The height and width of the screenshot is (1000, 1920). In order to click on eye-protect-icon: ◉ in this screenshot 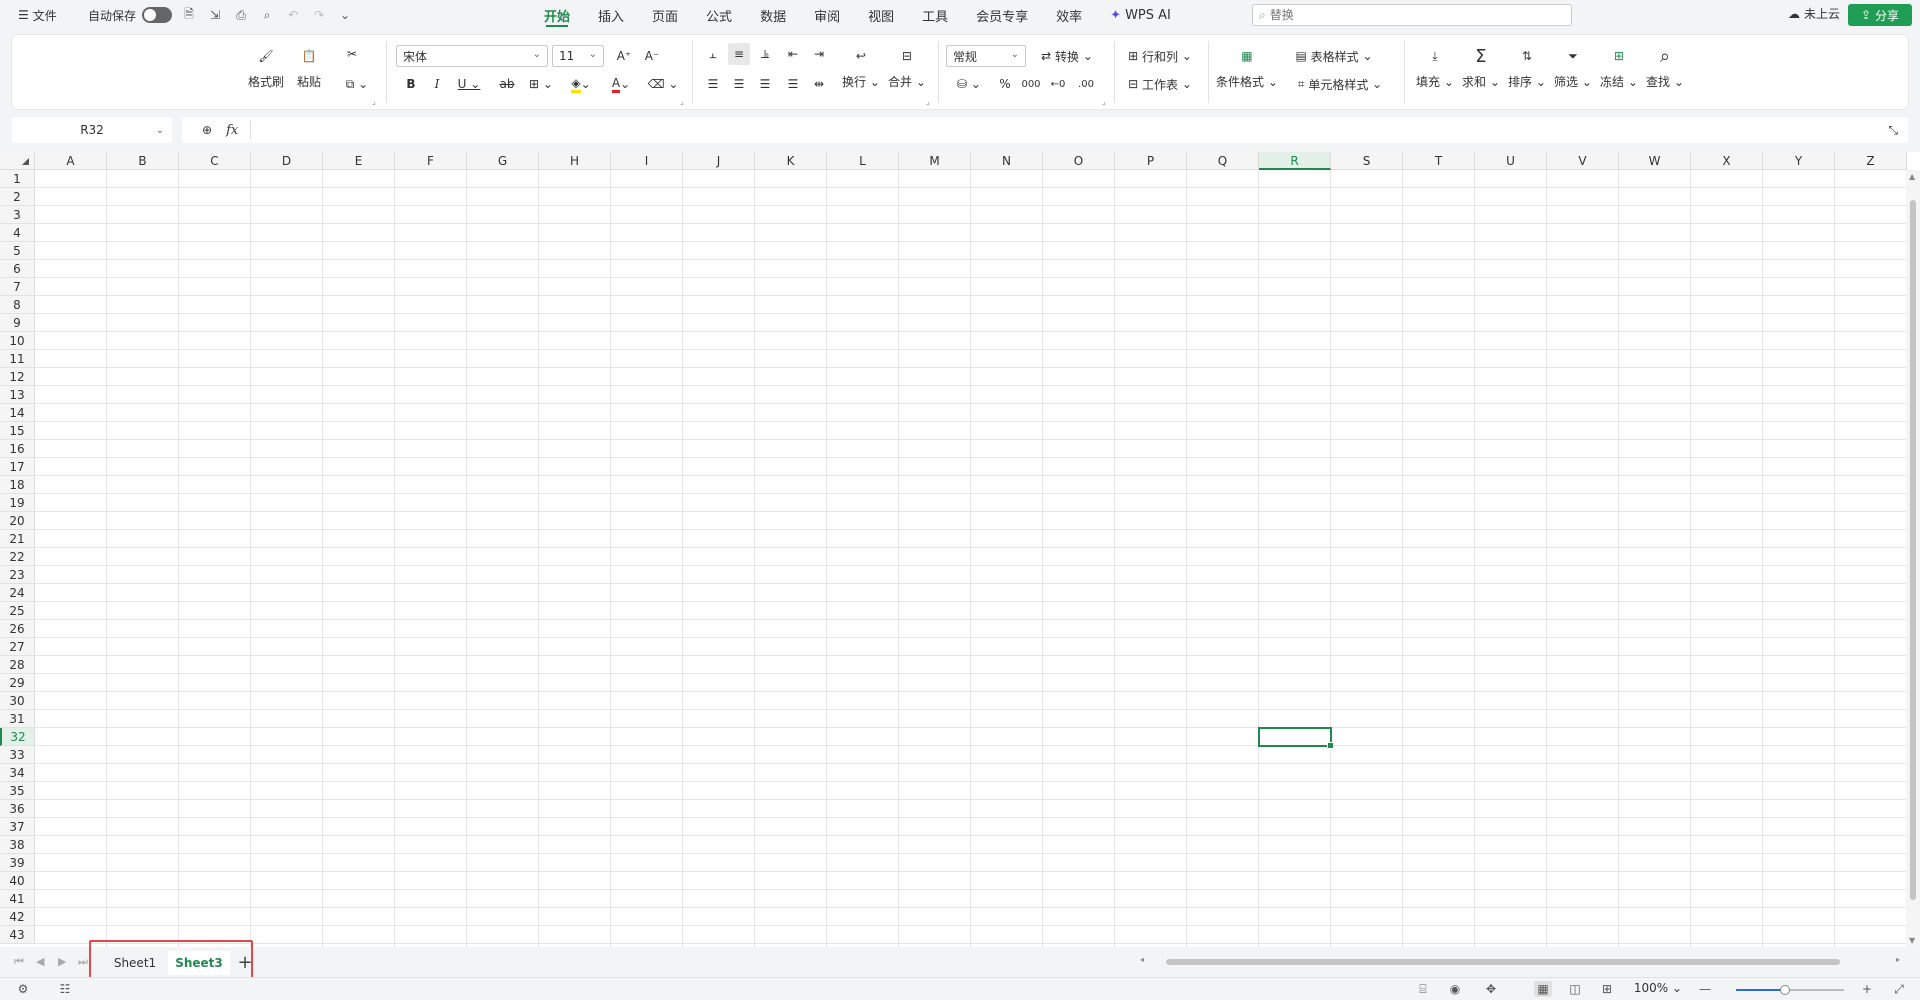, I will do `click(1455, 989)`.